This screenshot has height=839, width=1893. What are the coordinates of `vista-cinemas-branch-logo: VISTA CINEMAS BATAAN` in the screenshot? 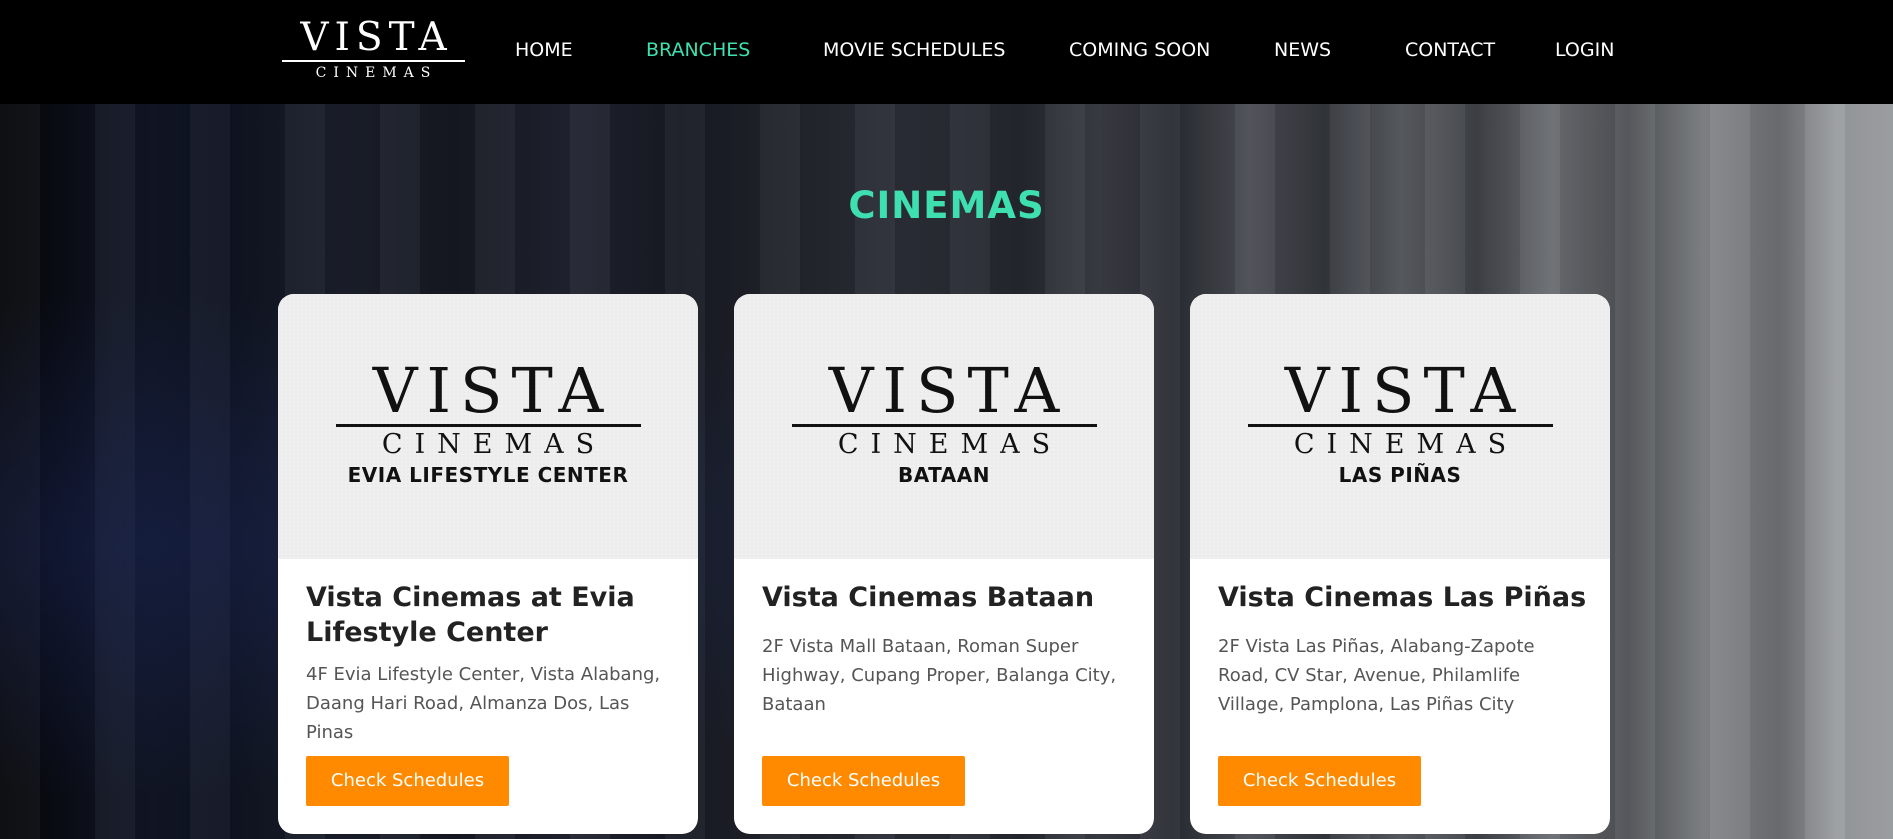 It's located at (944, 424).